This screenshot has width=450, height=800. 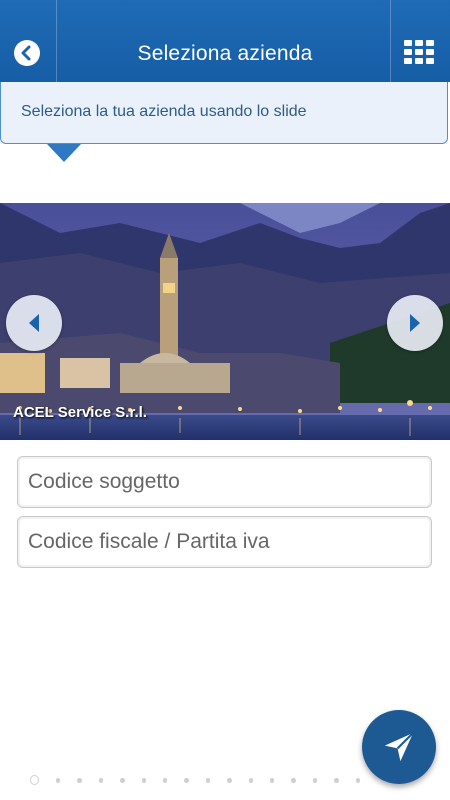 What do you see at coordinates (224, 542) in the screenshot?
I see `codice-fiscale-input` at bounding box center [224, 542].